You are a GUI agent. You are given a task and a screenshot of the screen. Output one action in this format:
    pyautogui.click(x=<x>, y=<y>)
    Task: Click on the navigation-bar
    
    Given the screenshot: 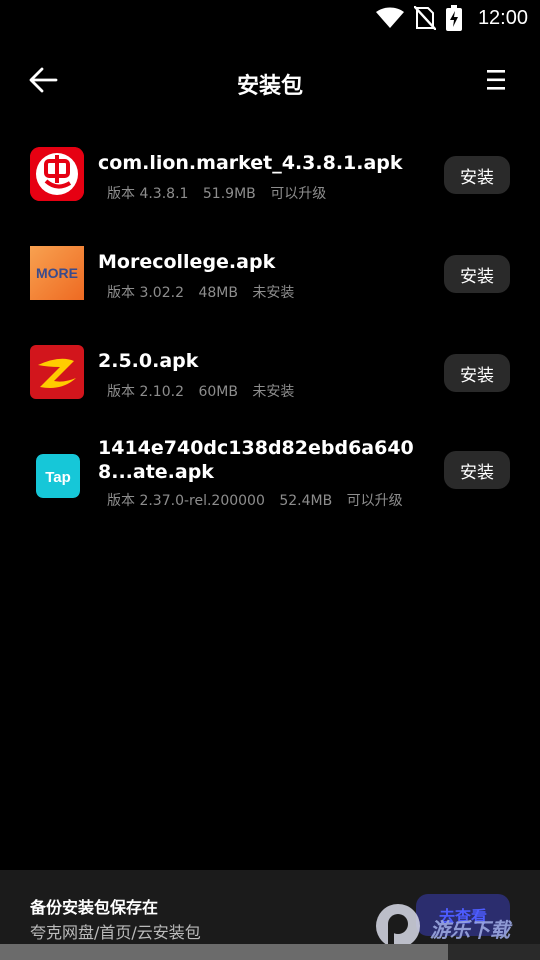 What is the action you would take?
    pyautogui.click(x=224, y=952)
    